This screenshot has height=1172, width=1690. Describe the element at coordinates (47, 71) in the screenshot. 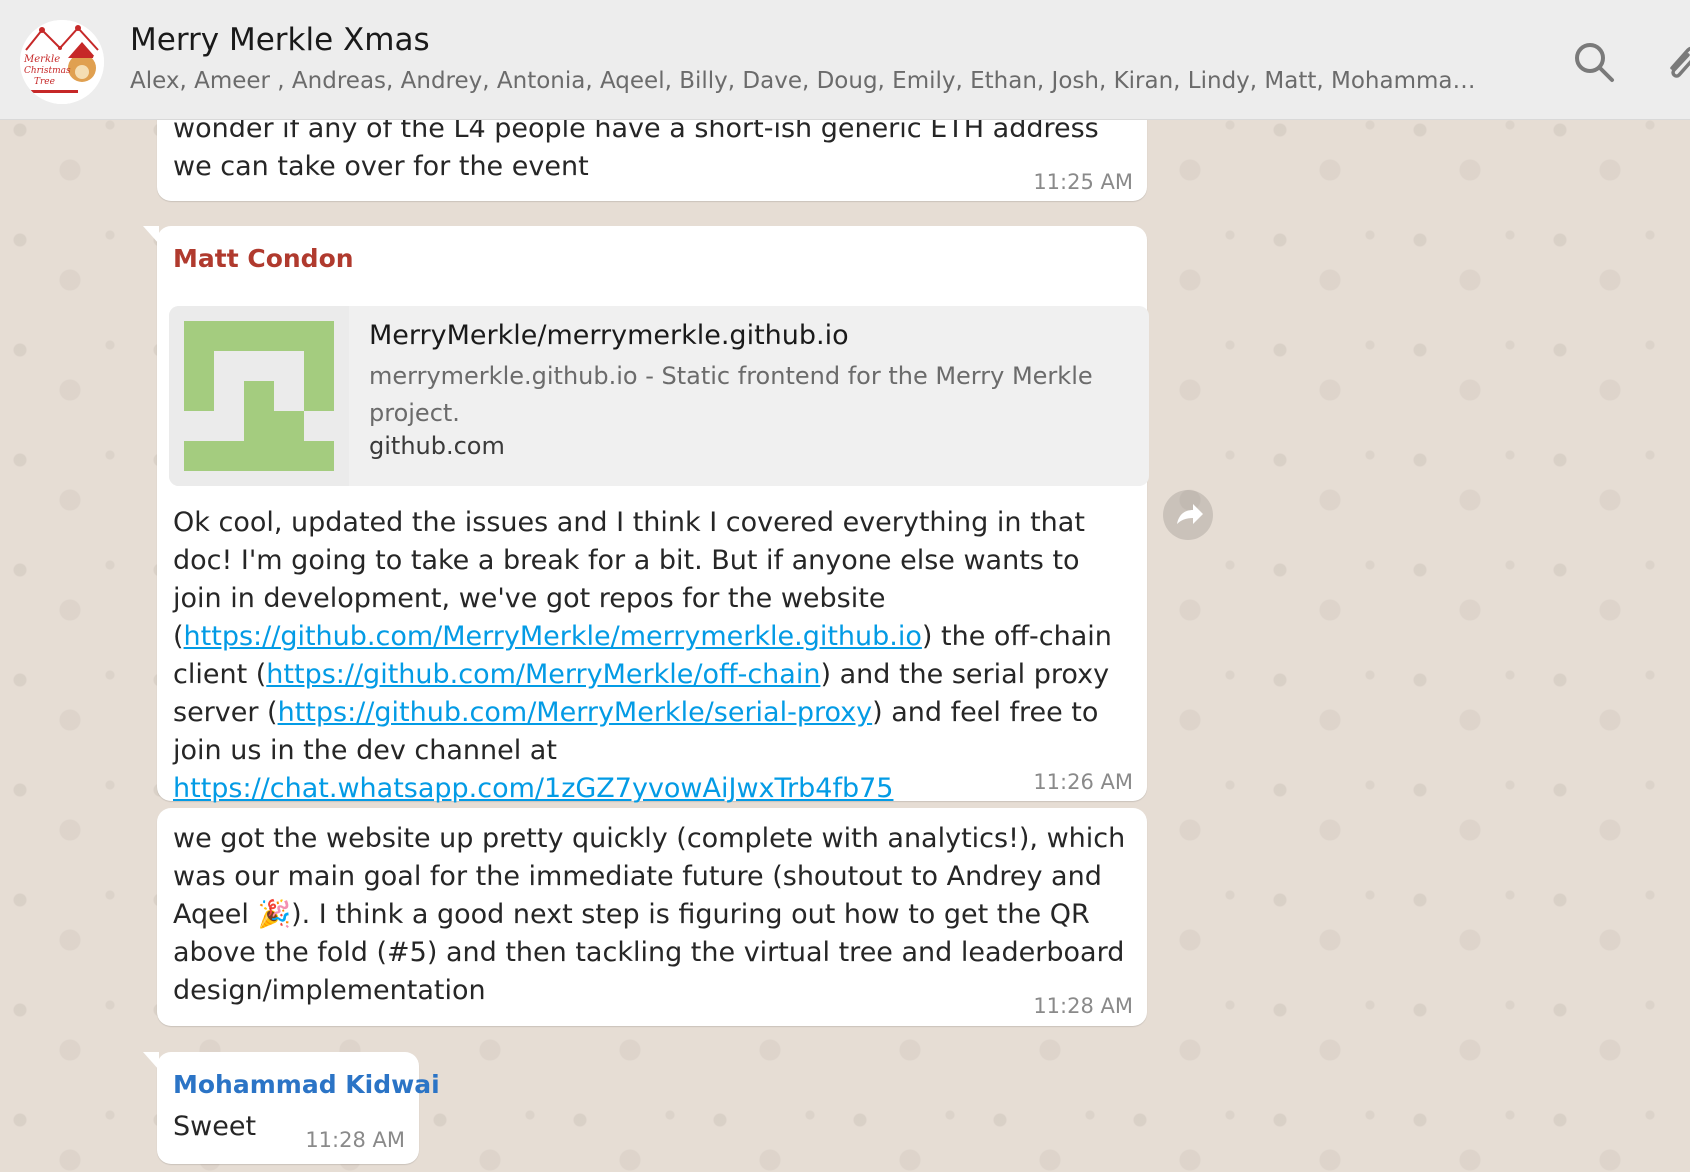

I see `avatar-logo-text-2: Christmas` at that location.